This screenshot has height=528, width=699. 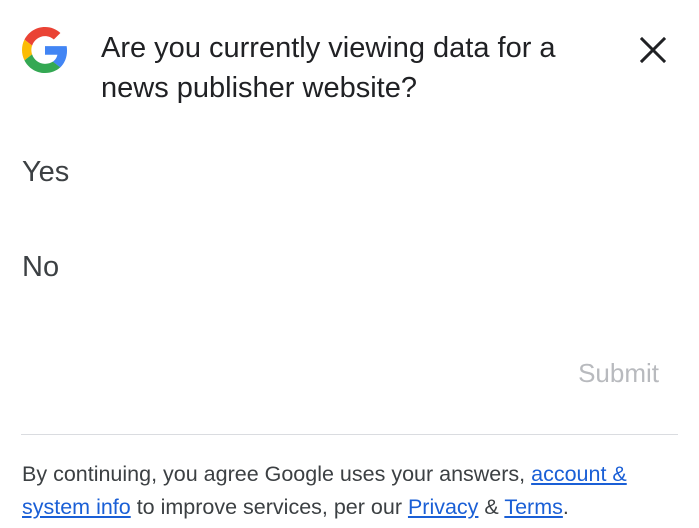 What do you see at coordinates (45, 50) in the screenshot?
I see `google-logo-icon` at bounding box center [45, 50].